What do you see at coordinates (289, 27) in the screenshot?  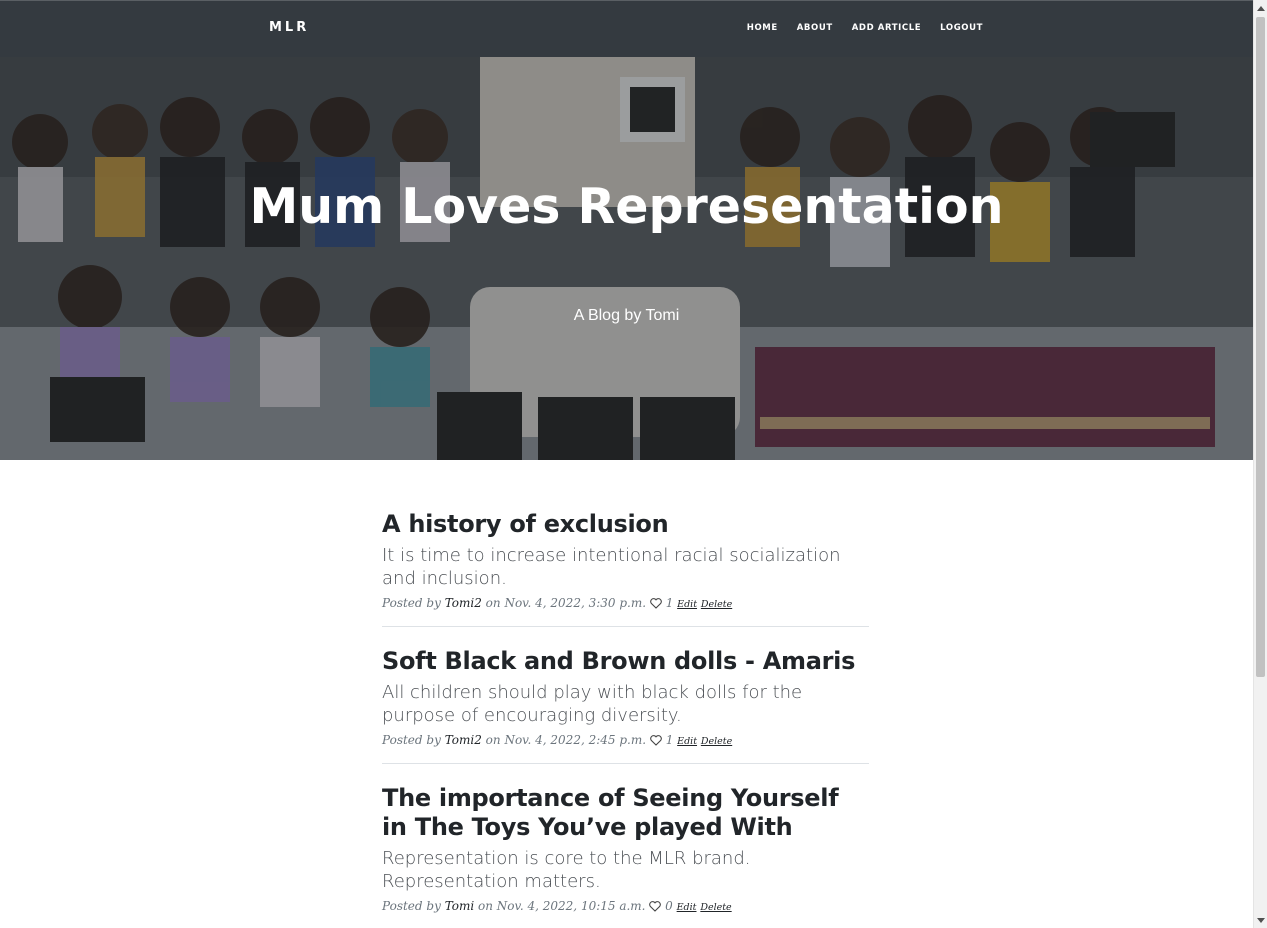 I see `brand-logo-link: MLR` at bounding box center [289, 27].